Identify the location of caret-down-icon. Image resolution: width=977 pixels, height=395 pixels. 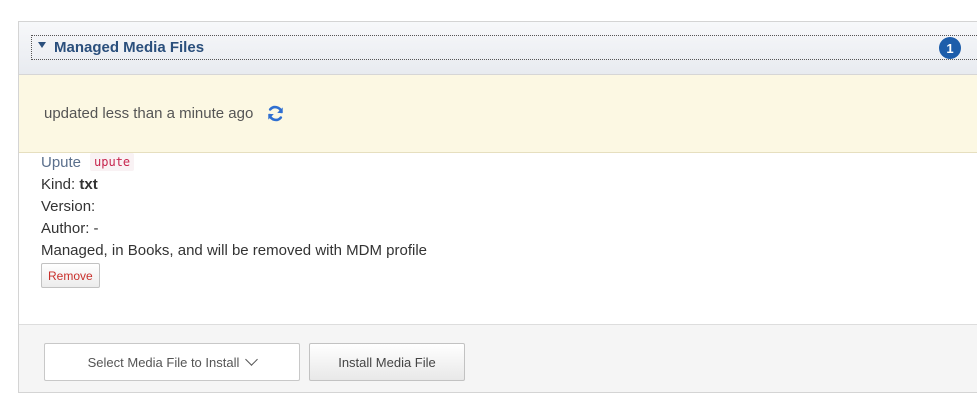
(42, 44).